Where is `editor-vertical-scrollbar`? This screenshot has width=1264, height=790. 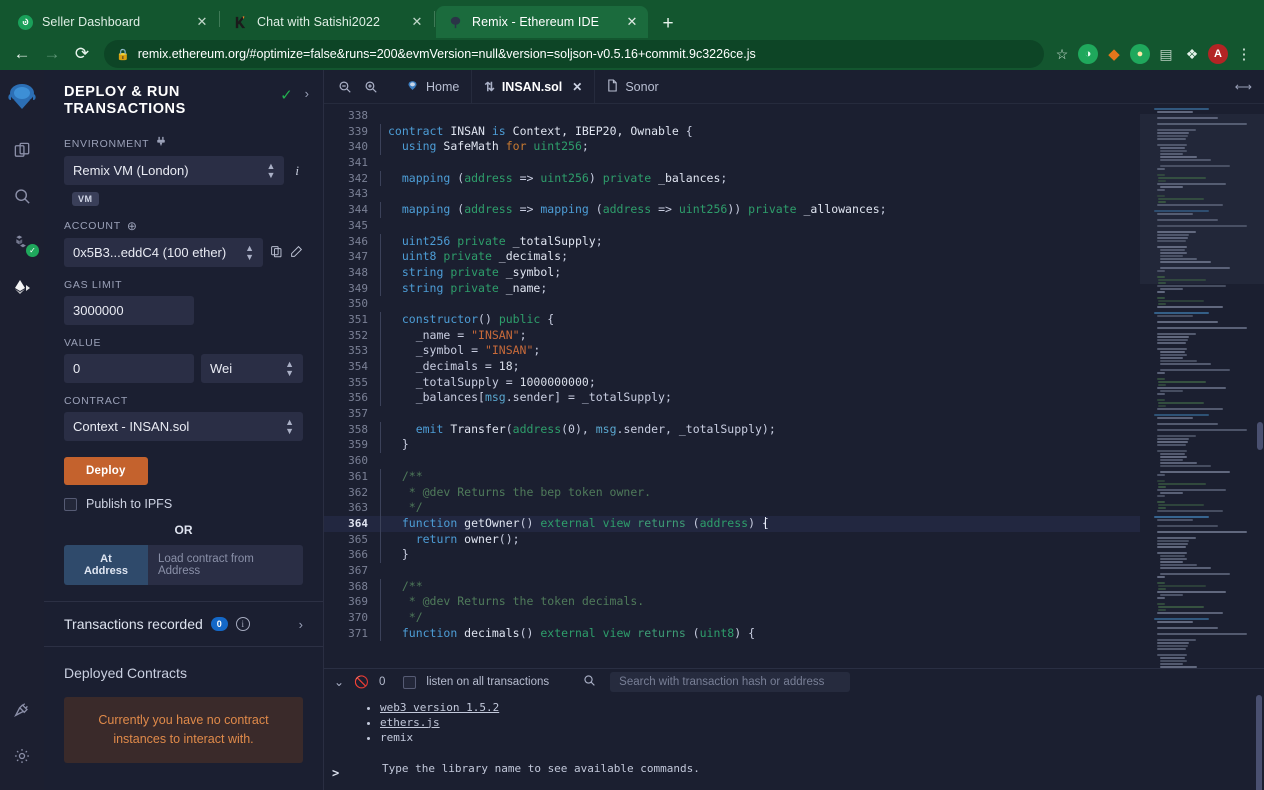 editor-vertical-scrollbar is located at coordinates (1260, 386).